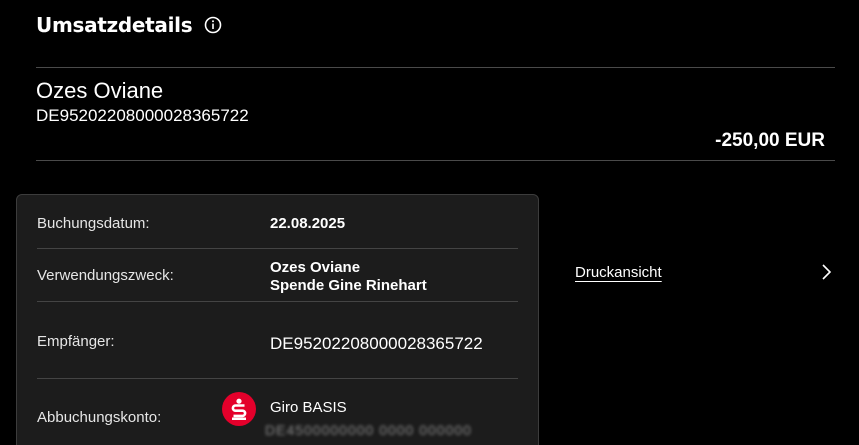  Describe the element at coordinates (93, 223) in the screenshot. I see `booking-date-label: Buchungsdatum:` at that location.